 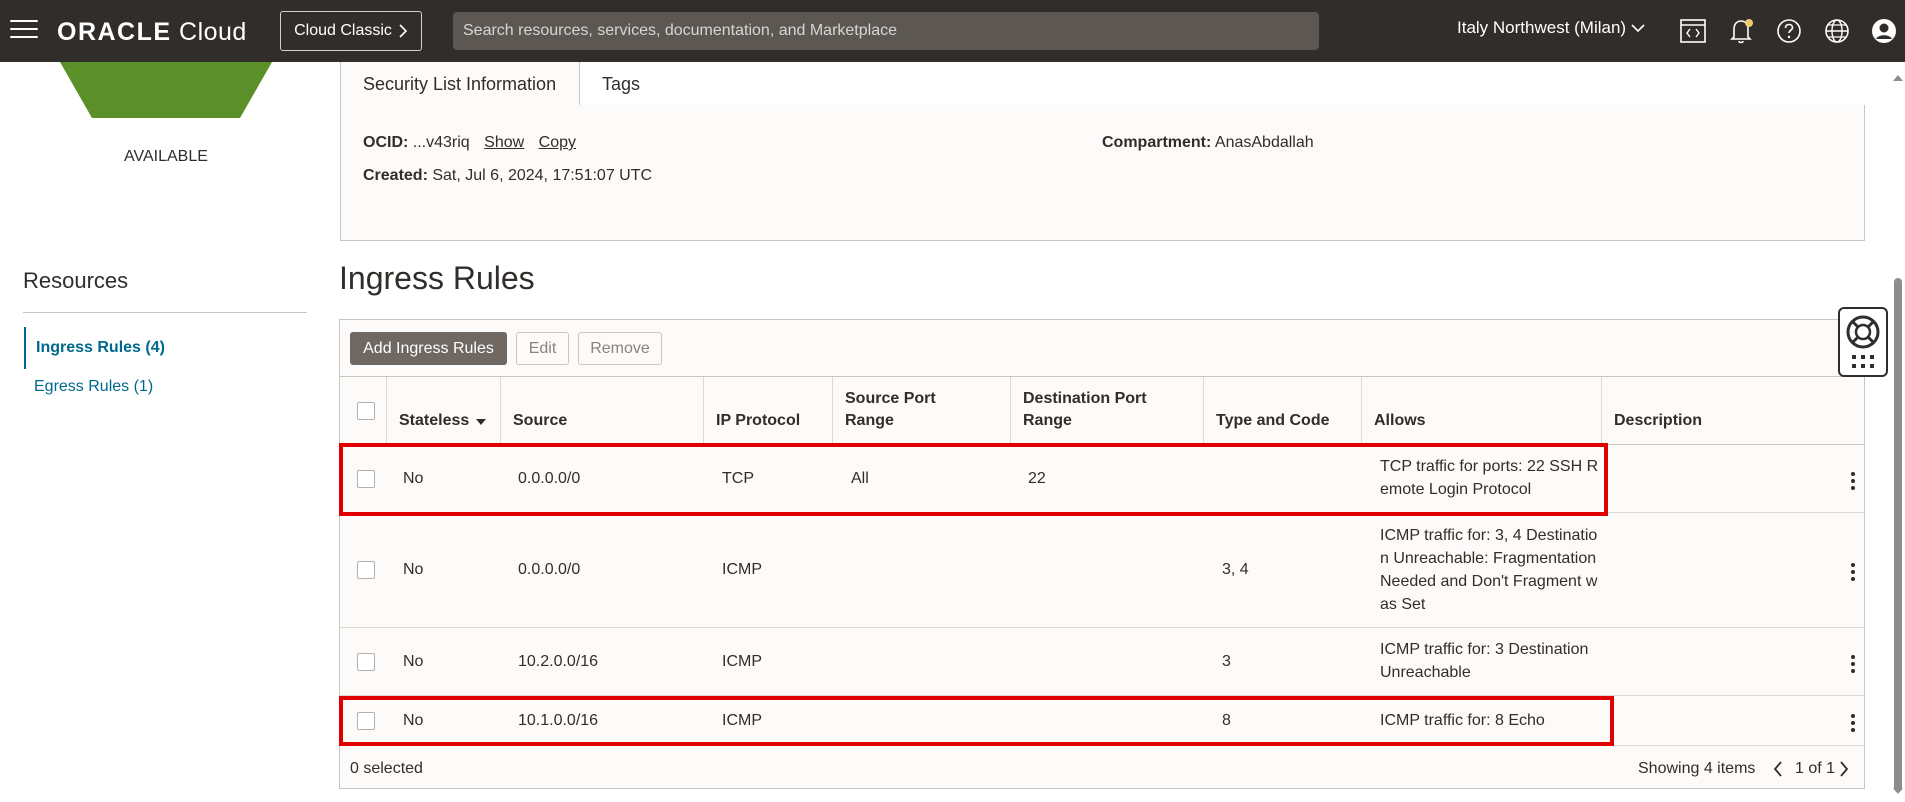 I want to click on pagination-label: 1 of 1, so click(x=1815, y=768).